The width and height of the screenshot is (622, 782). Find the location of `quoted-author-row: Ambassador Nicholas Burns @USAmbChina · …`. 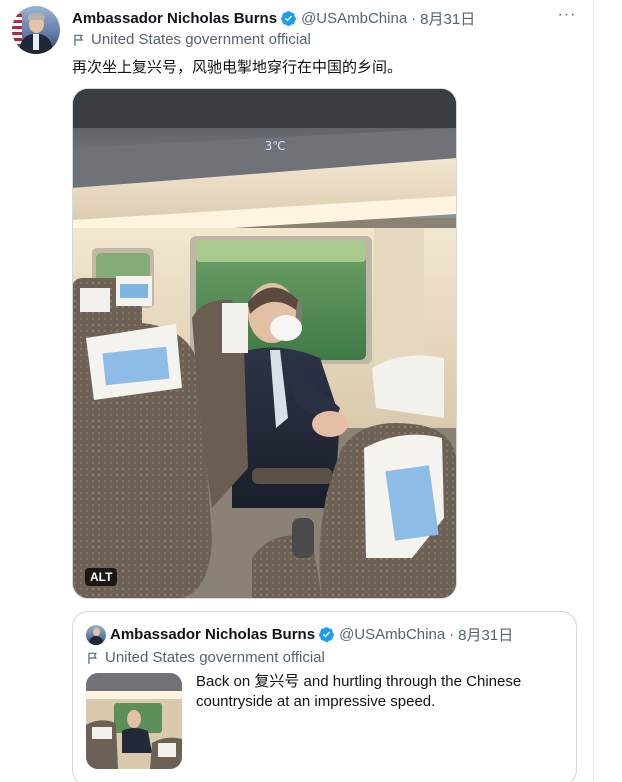

quoted-author-row: Ambassador Nicholas Burns @USAmbChina · … is located at coordinates (311, 634).